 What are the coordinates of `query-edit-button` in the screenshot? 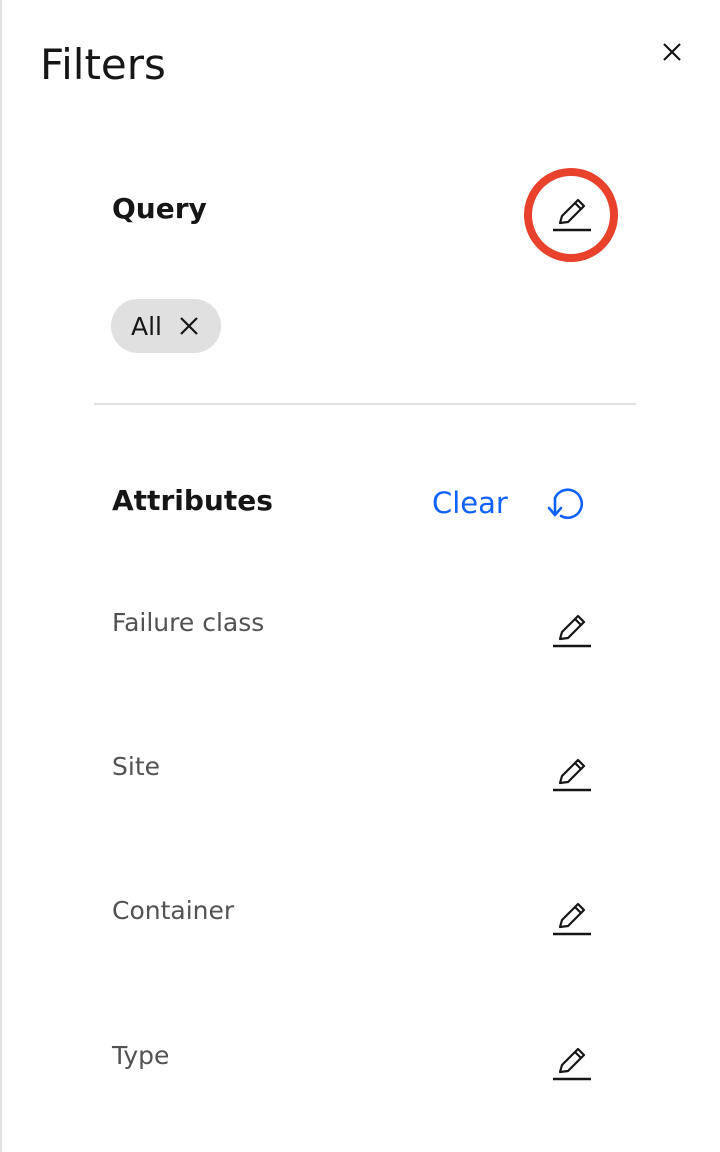 It's located at (571, 214).